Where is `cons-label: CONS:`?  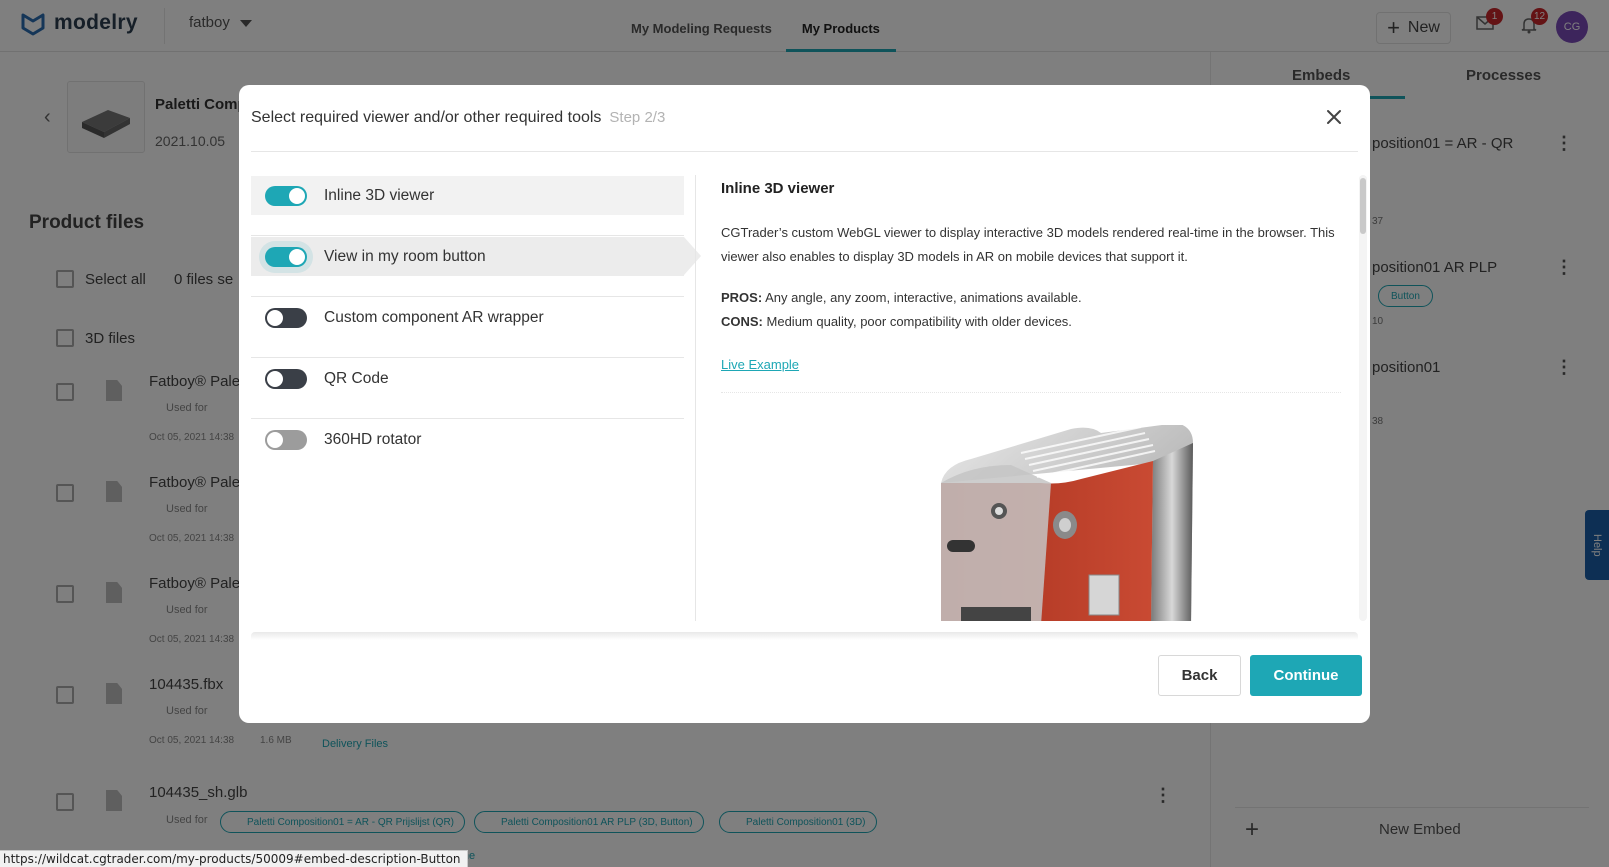 cons-label: CONS: is located at coordinates (742, 321).